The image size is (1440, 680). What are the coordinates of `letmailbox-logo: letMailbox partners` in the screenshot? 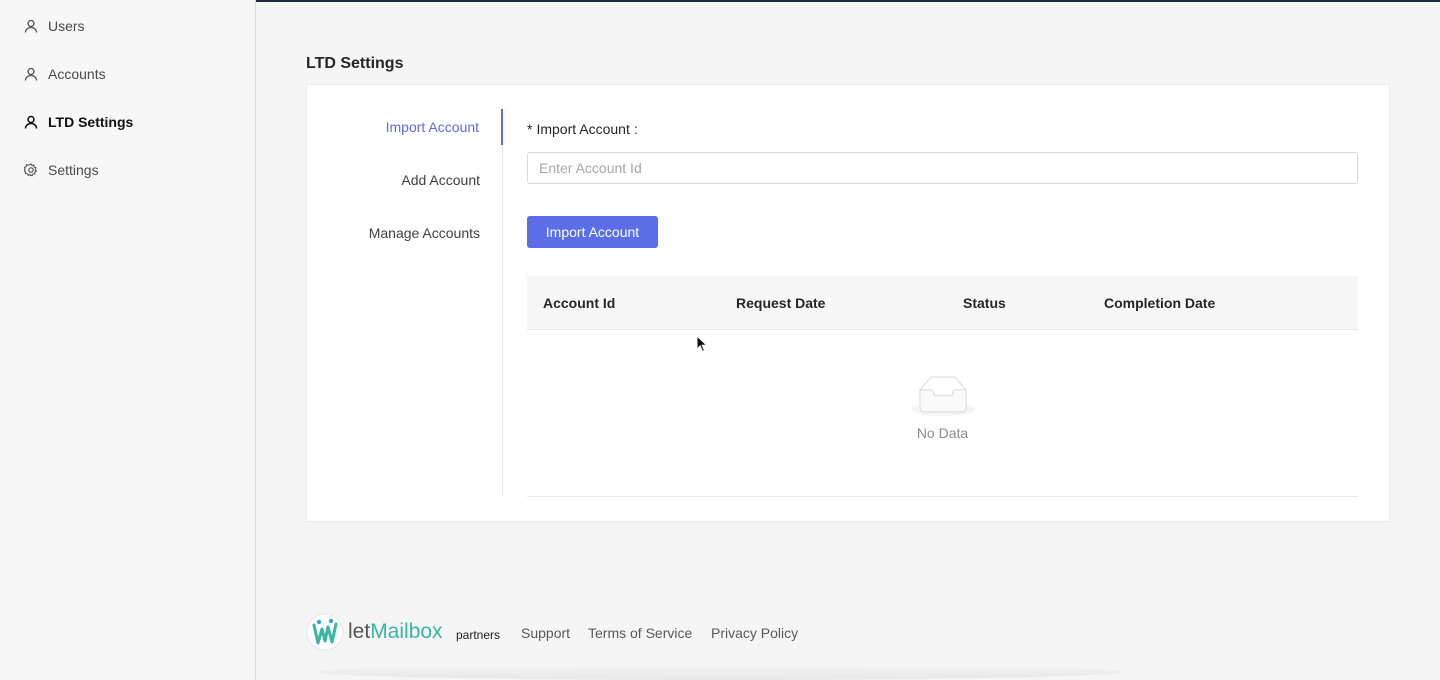 It's located at (406, 632).